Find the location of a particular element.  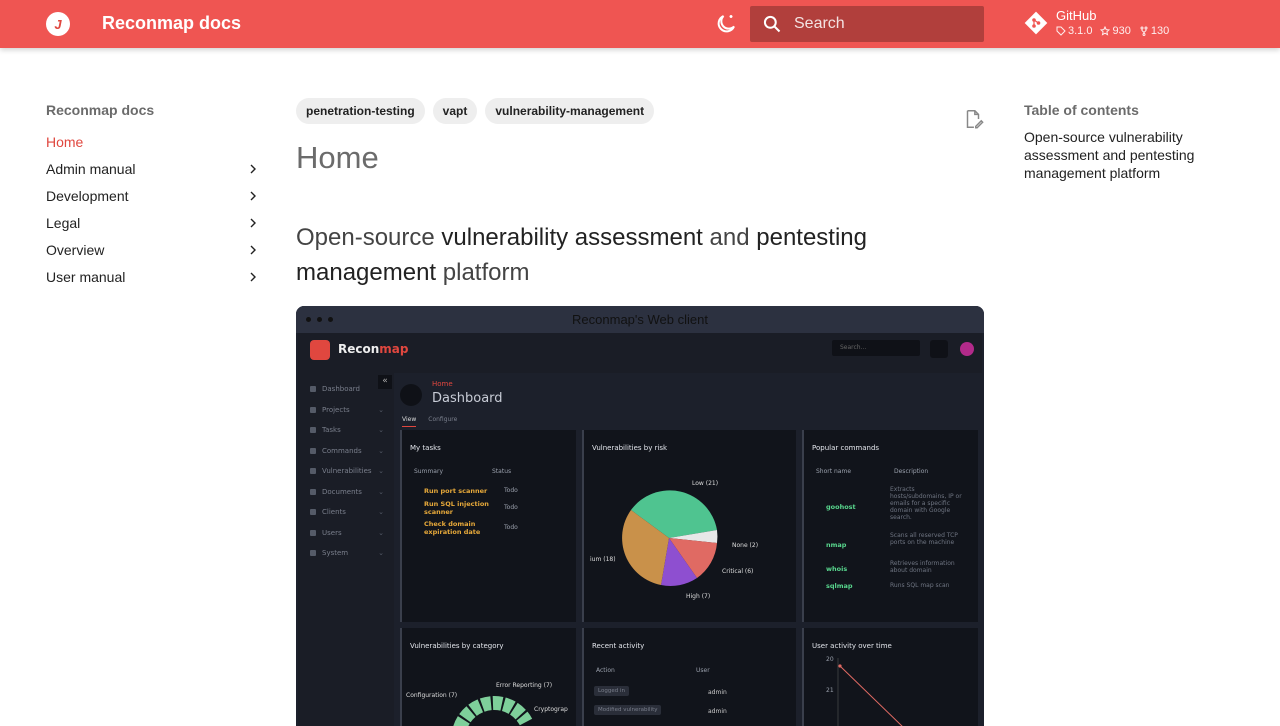

tab-configure: Configure is located at coordinates (443, 419).